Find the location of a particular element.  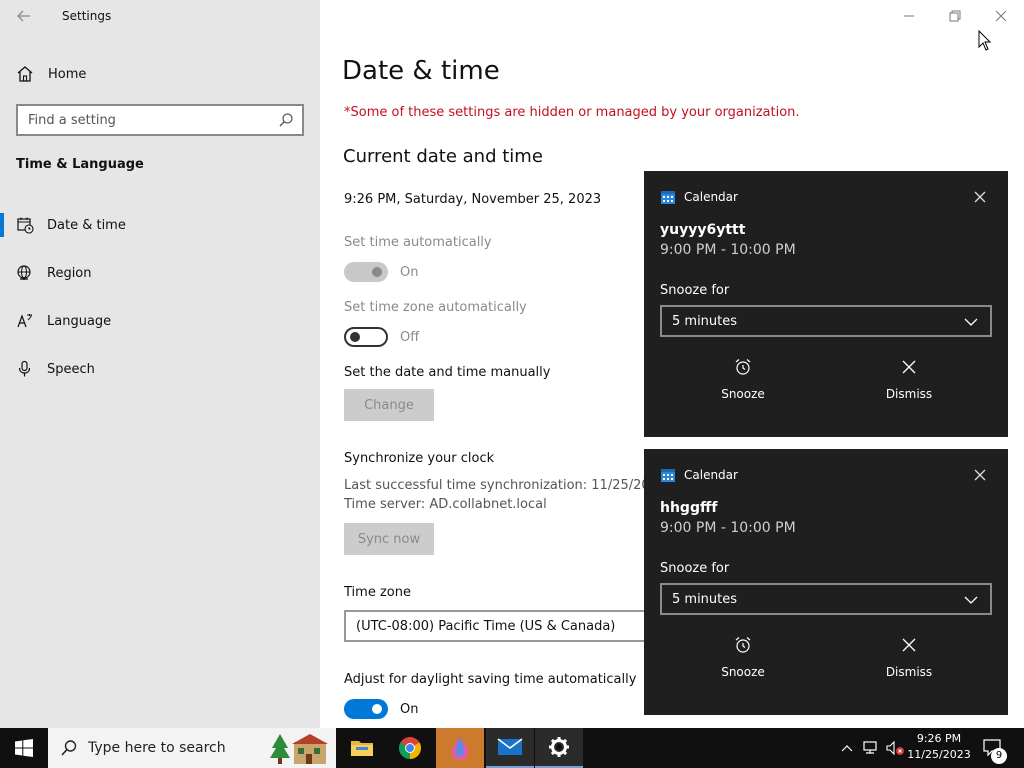

taskbar-search-placeholder: Type here to search is located at coordinates (157, 748).